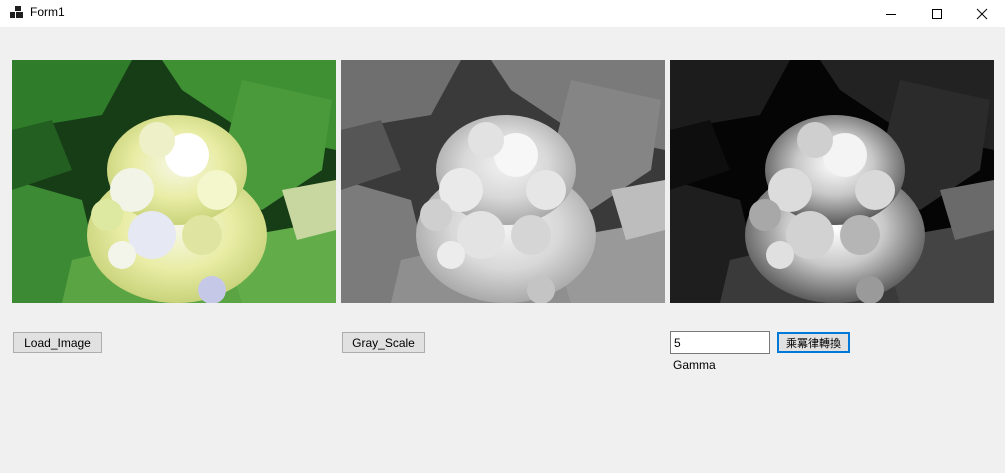  Describe the element at coordinates (694, 365) in the screenshot. I see `gamma-label: Gamma` at that location.